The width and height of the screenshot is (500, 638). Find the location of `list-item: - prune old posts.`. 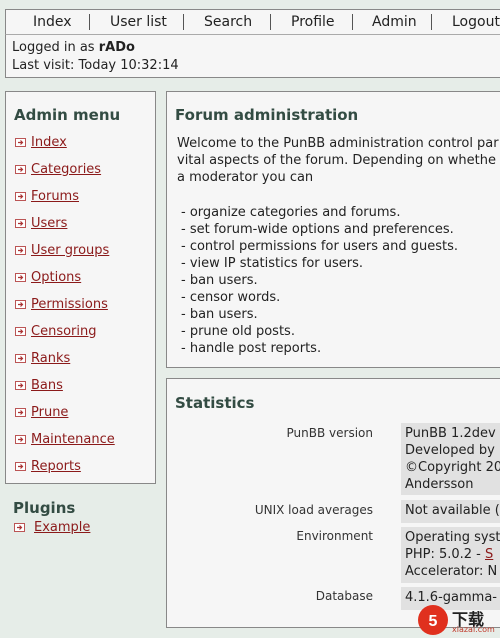

list-item: - prune old posts. is located at coordinates (238, 331).